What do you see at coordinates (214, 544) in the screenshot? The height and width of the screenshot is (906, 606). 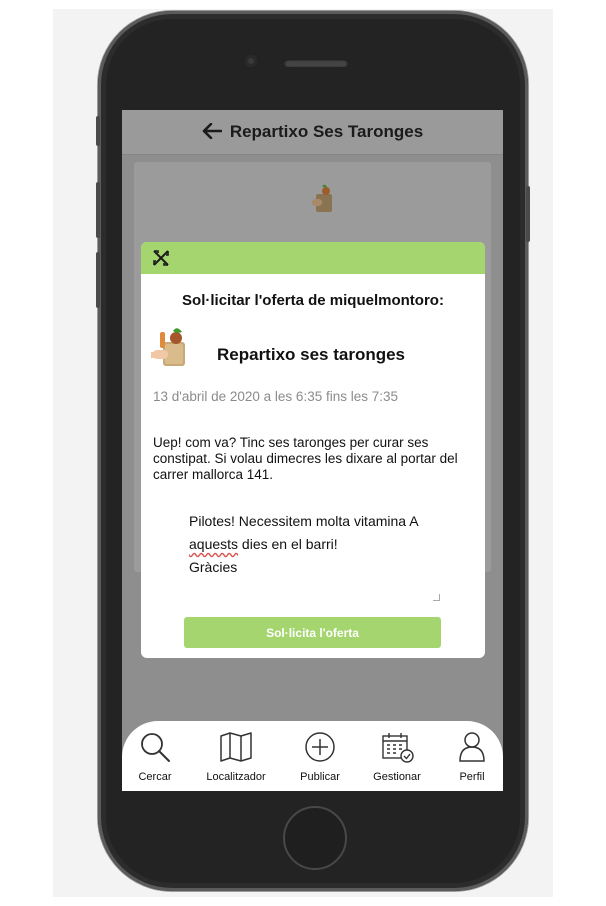 I see `spellcheck-word: aquests` at bounding box center [214, 544].